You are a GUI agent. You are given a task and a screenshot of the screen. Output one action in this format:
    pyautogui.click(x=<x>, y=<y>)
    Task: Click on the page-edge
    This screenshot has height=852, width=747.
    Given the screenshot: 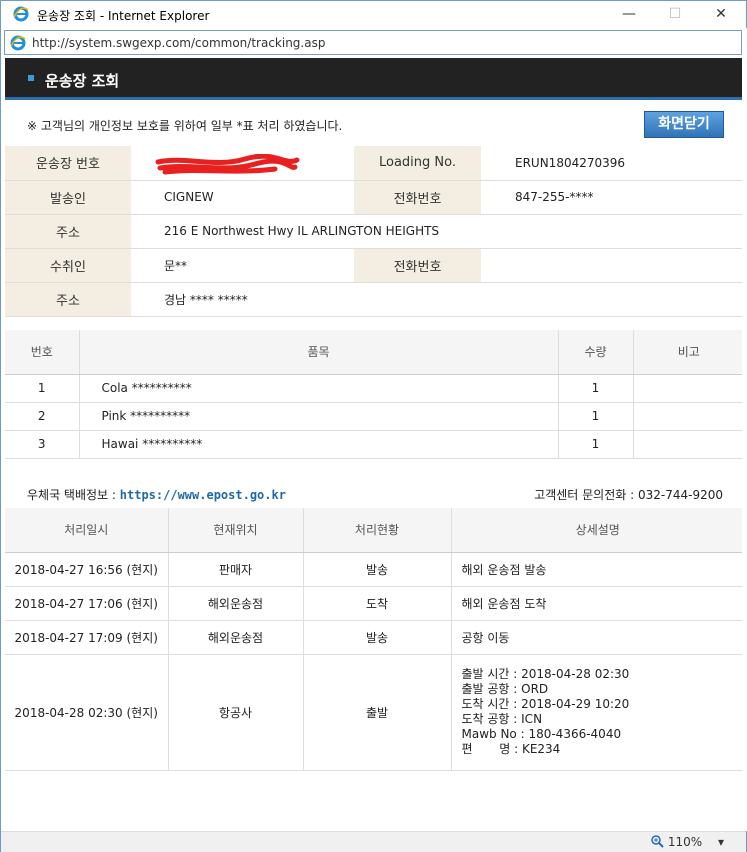 What is the action you would take?
    pyautogui.click(x=744, y=429)
    